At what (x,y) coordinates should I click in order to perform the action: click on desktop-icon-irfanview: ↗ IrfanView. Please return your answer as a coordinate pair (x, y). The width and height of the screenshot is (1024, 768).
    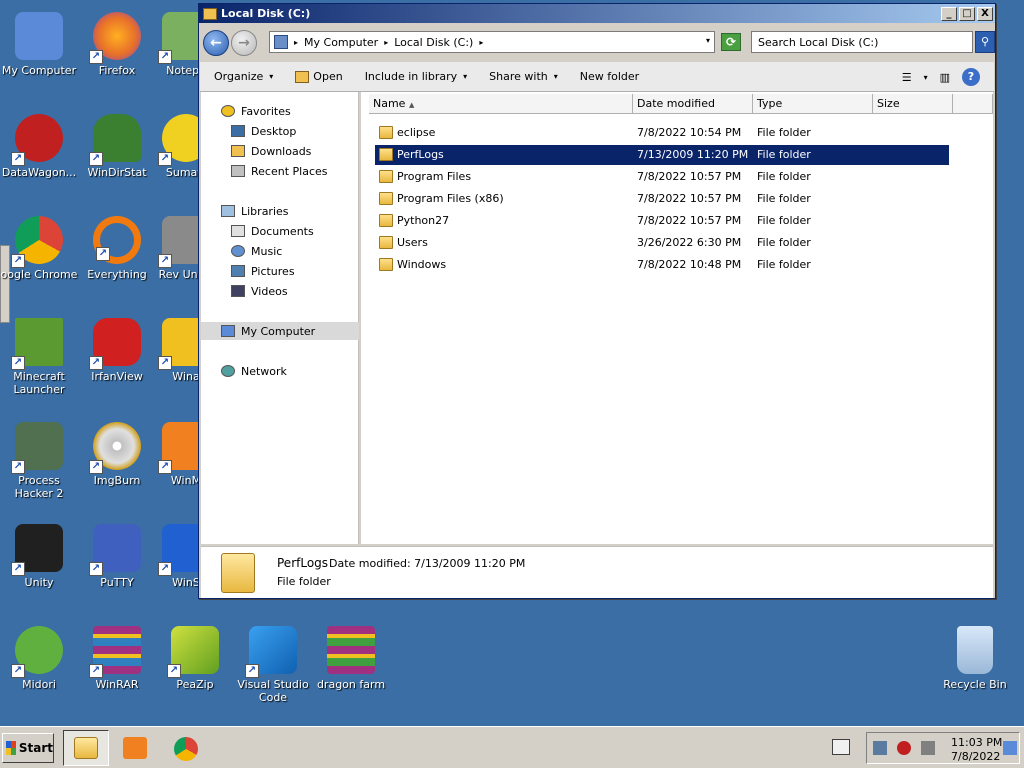
    Looking at the image, I should click on (117, 350).